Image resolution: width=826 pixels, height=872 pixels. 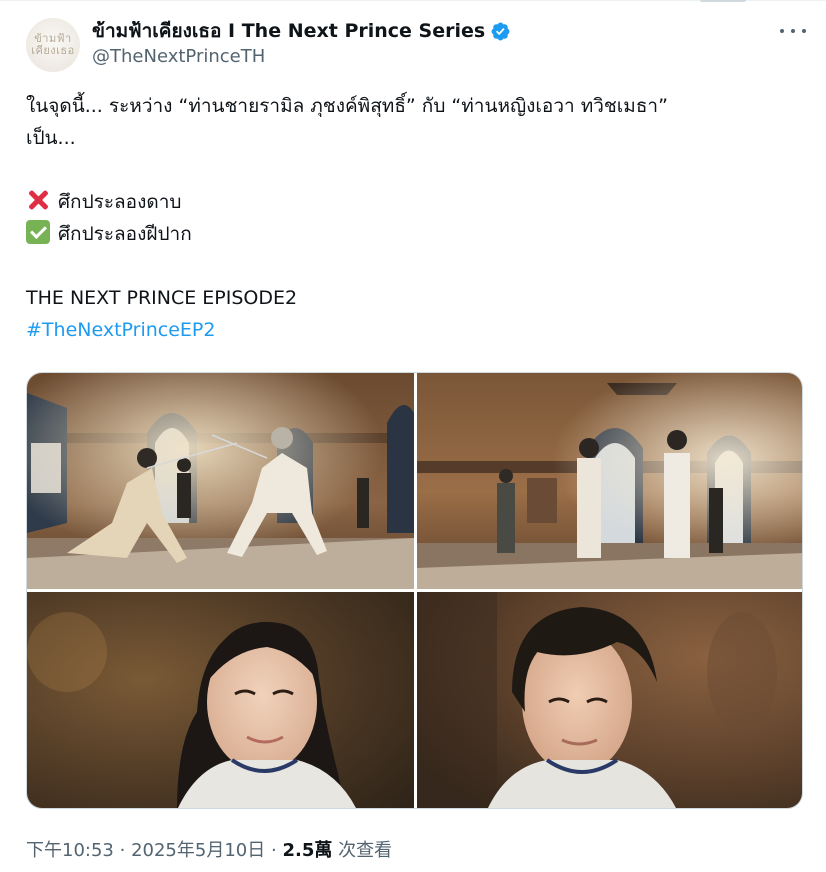 I want to click on cross-mark-icon, so click(x=38, y=200).